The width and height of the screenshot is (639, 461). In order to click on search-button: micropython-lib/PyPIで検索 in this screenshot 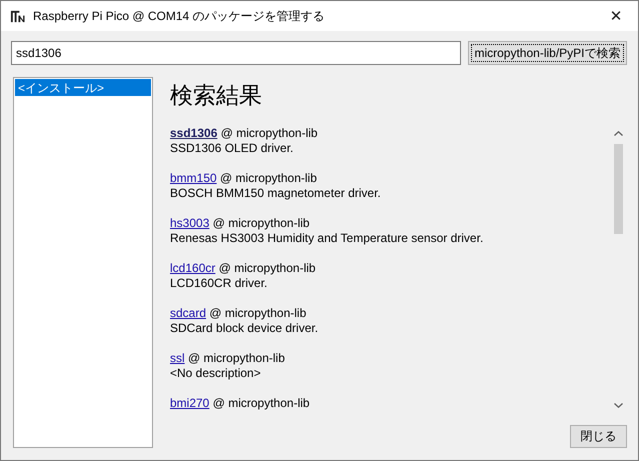, I will do `click(547, 53)`.